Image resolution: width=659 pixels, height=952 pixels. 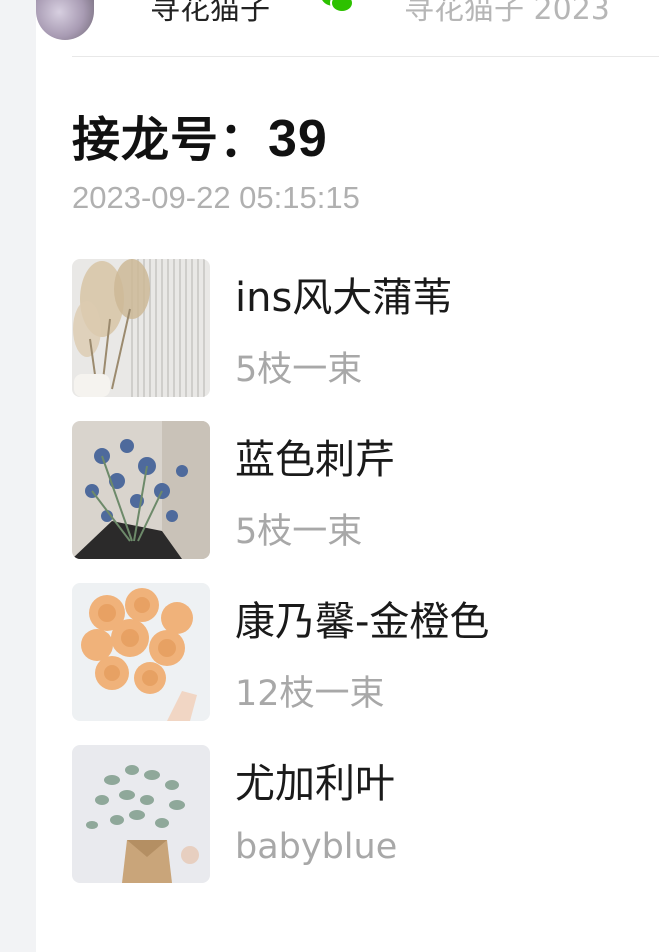 What do you see at coordinates (216, 197) in the screenshot?
I see `solitaire-timestamp: 2023-09-22 05:15:15` at bounding box center [216, 197].